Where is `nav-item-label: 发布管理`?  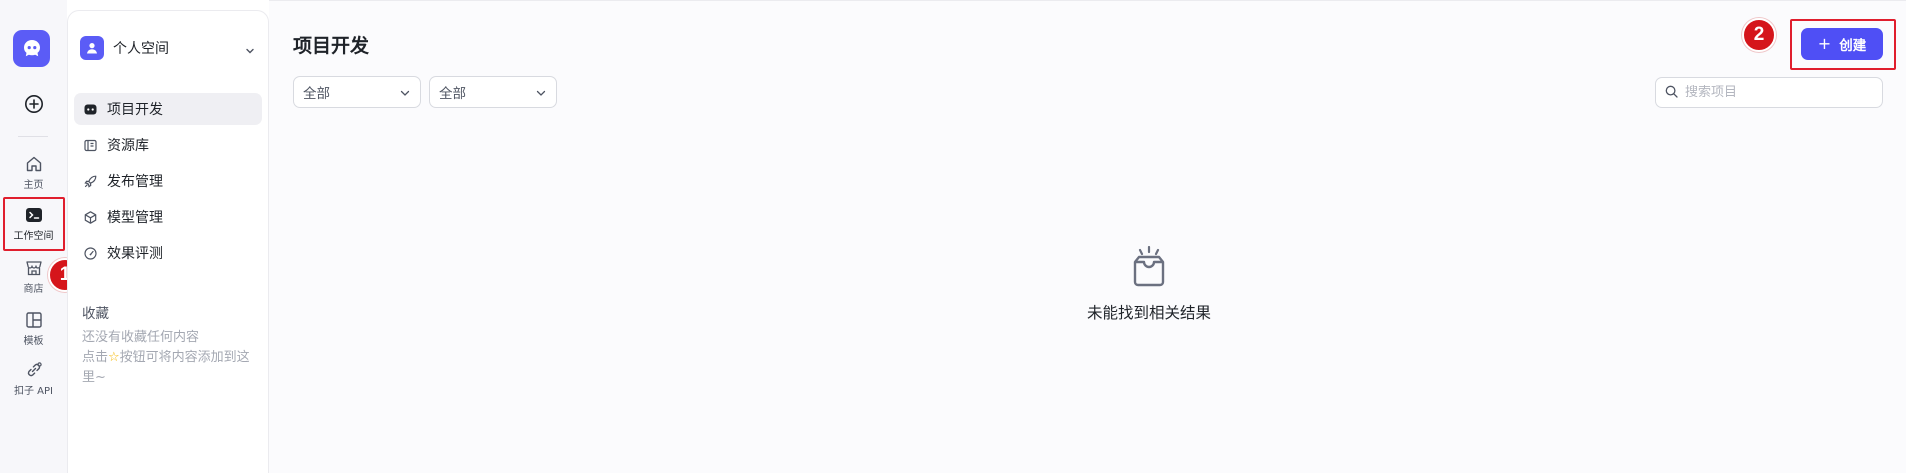 nav-item-label: 发布管理 is located at coordinates (135, 182).